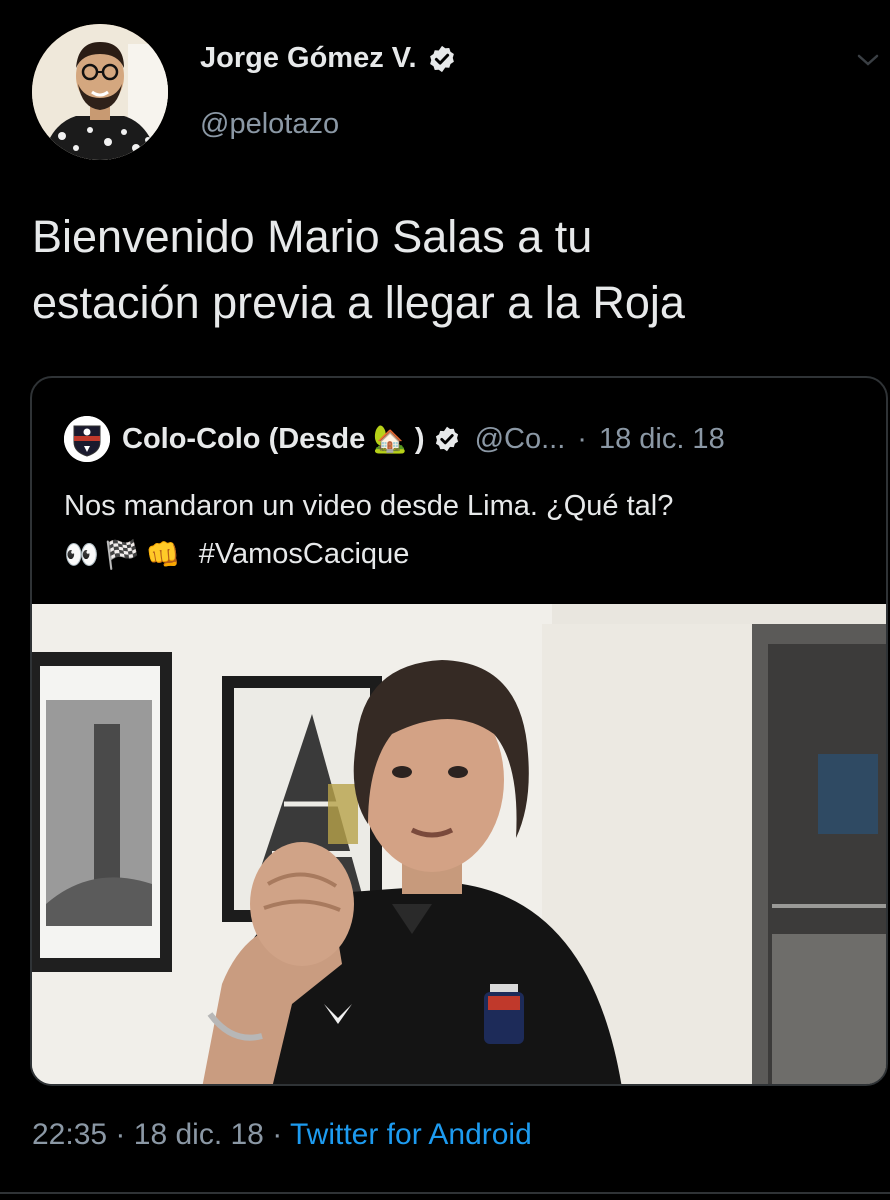  What do you see at coordinates (81, 555) in the screenshot?
I see `eyes-emoji: 👀` at bounding box center [81, 555].